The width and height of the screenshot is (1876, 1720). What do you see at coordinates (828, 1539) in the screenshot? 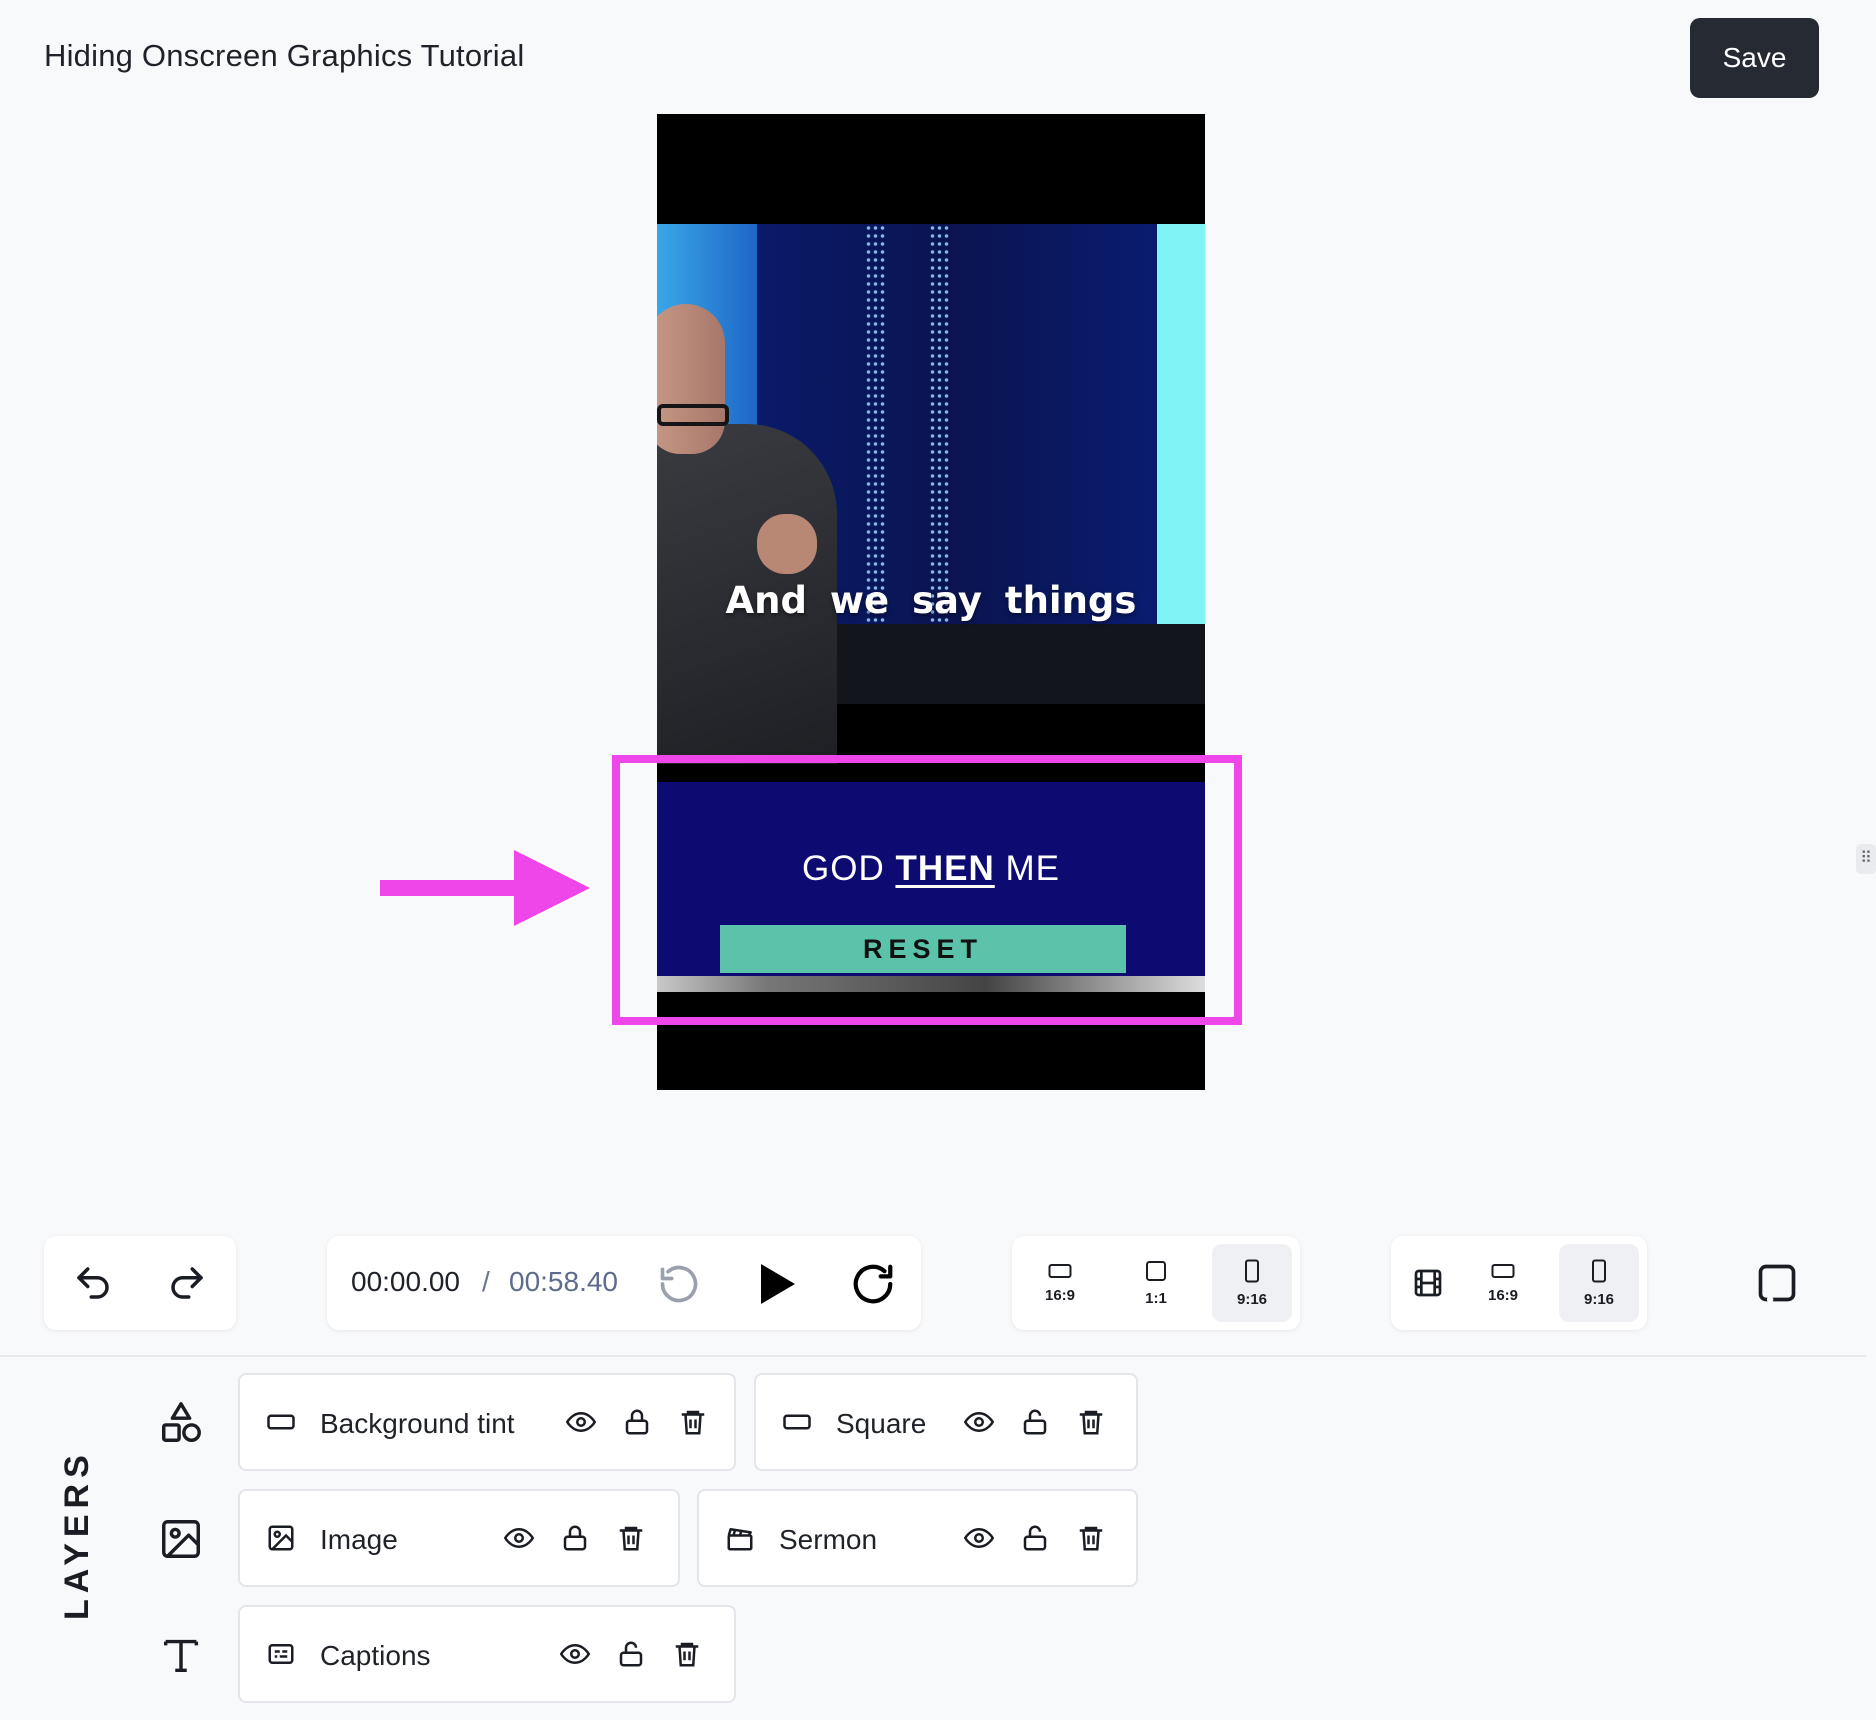
I see `layer-name: Sermon` at bounding box center [828, 1539].